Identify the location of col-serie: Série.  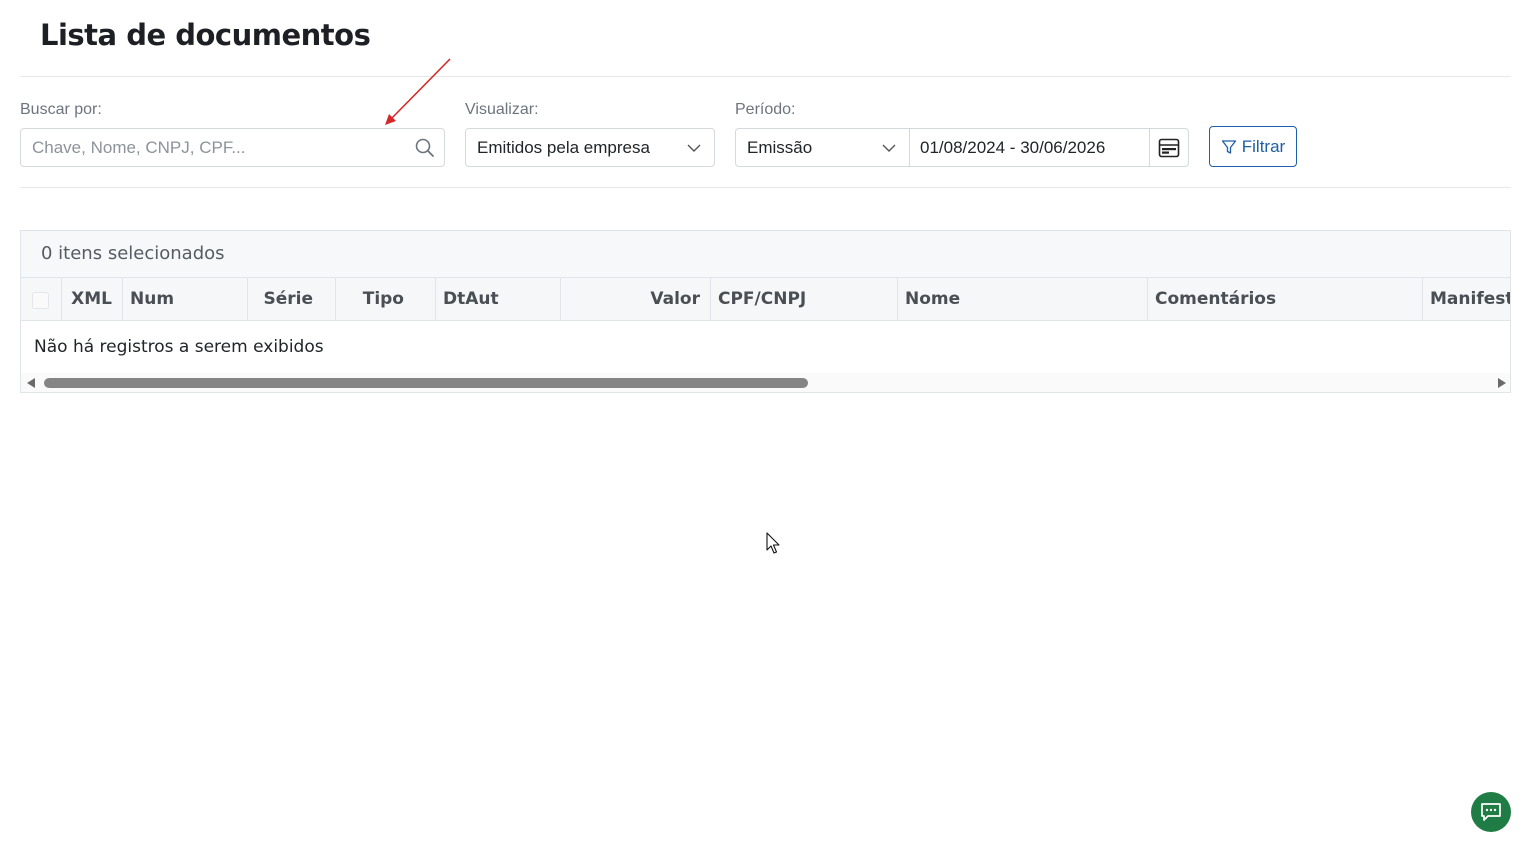
(292, 299).